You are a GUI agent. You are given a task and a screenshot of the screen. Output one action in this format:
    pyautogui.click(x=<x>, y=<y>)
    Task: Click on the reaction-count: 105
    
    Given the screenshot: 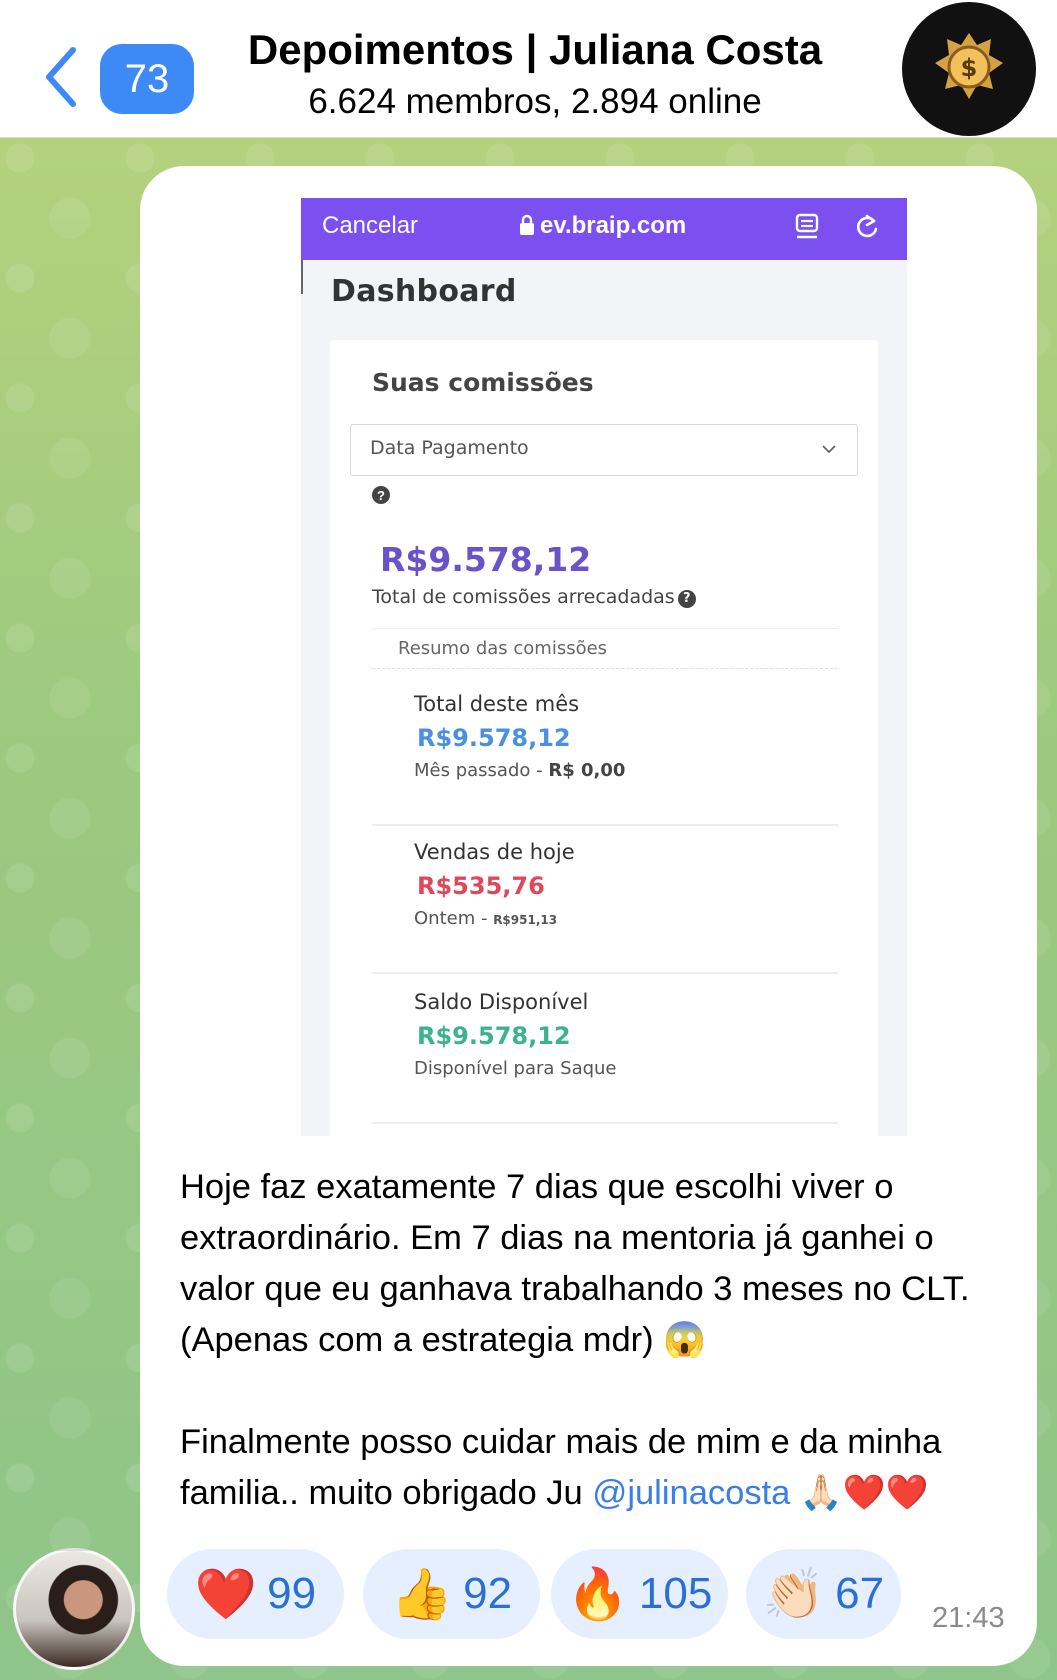 What is the action you would take?
    pyautogui.click(x=675, y=1593)
    